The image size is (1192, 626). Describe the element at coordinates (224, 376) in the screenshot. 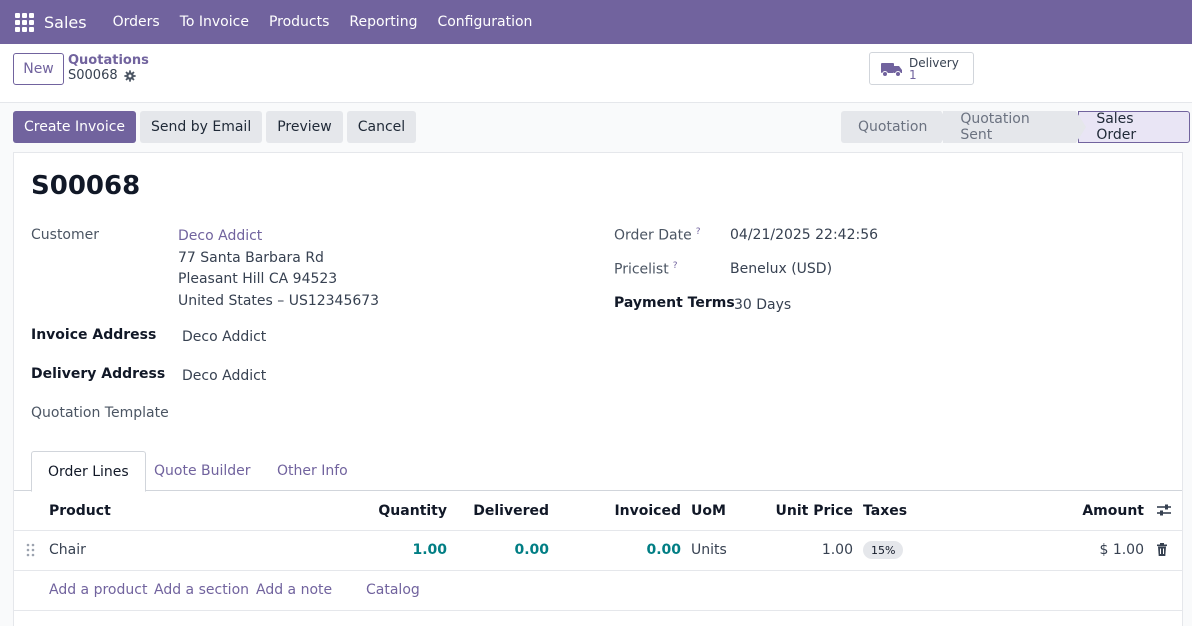

I see `delivery-address-field: Deco Addict` at that location.